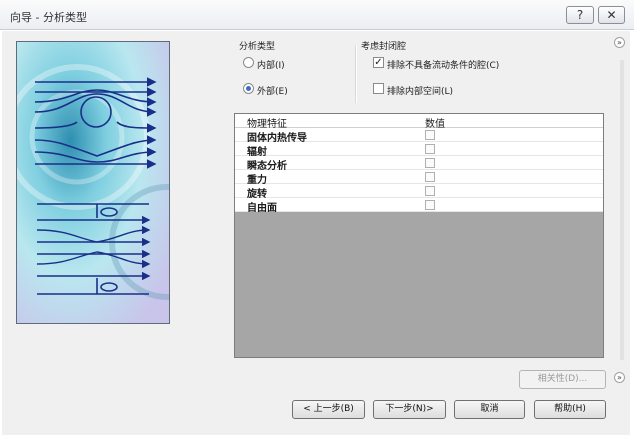 This screenshot has height=437, width=634. What do you see at coordinates (328, 409) in the screenshot?
I see `back-button: < 上一步(B)` at bounding box center [328, 409].